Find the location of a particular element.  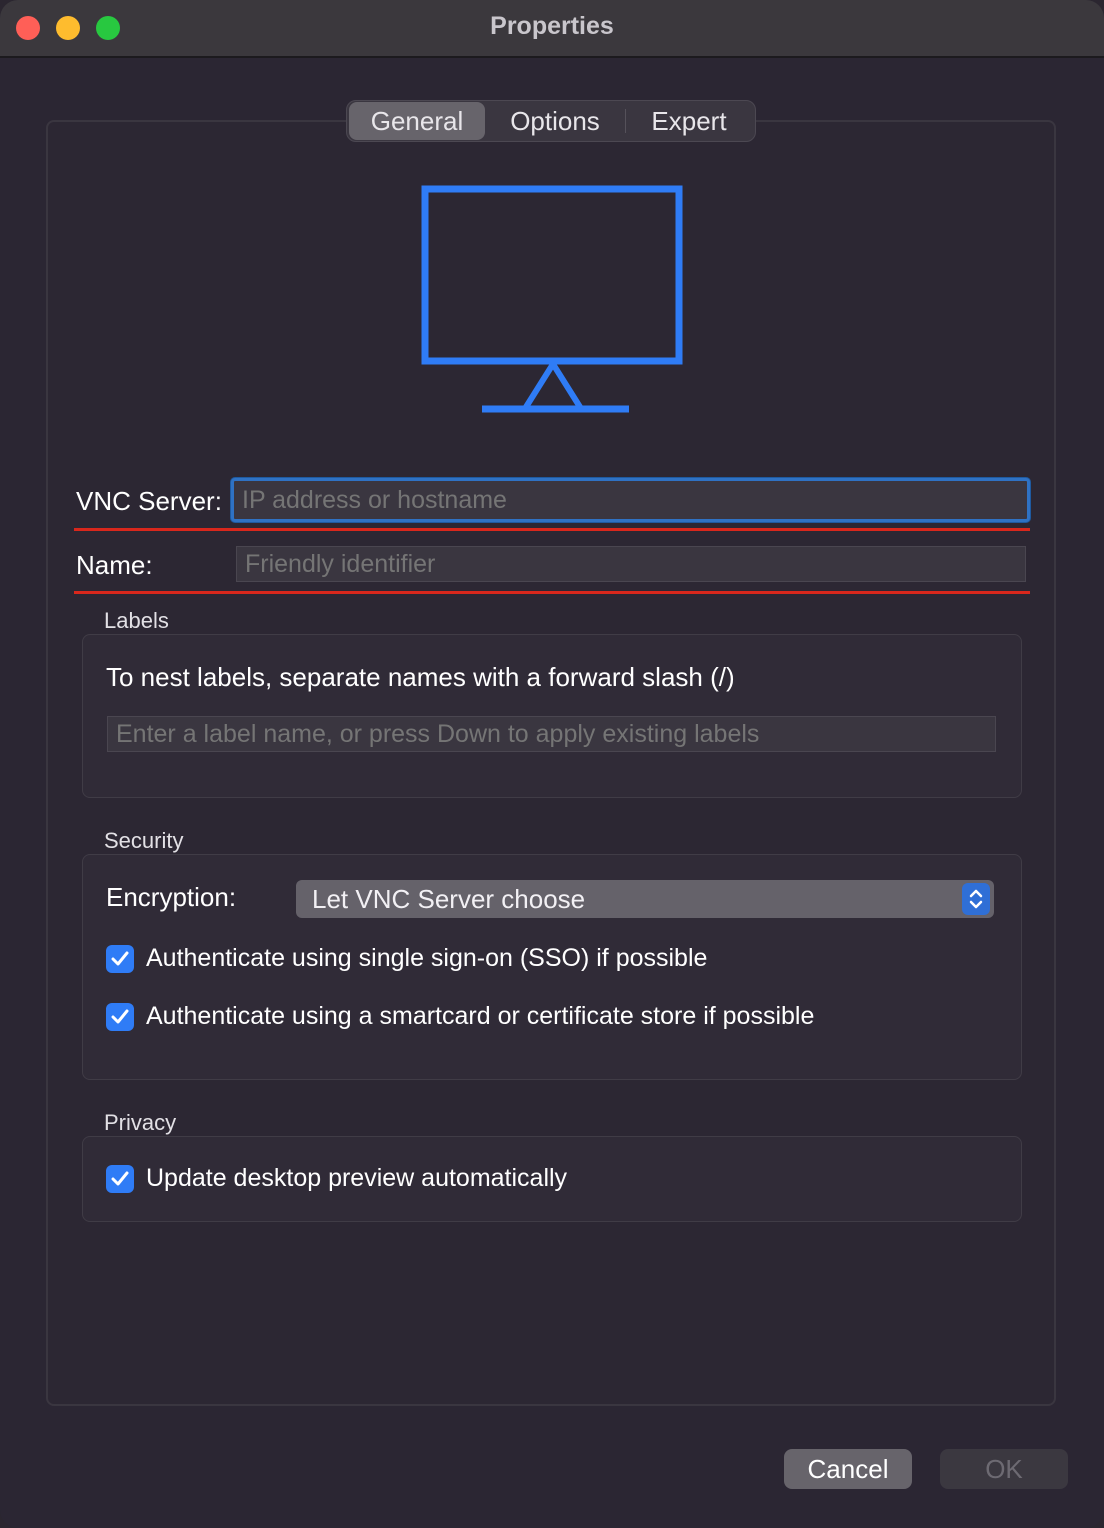

privacy-section-title: Privacy is located at coordinates (140, 1122).